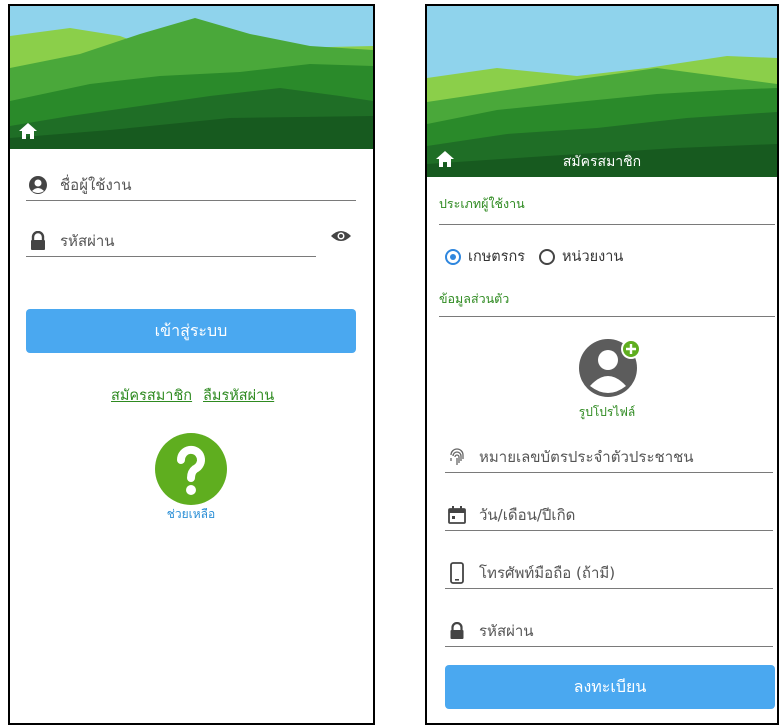 The width and height of the screenshot is (782, 727). I want to click on eye-icon, so click(341, 236).